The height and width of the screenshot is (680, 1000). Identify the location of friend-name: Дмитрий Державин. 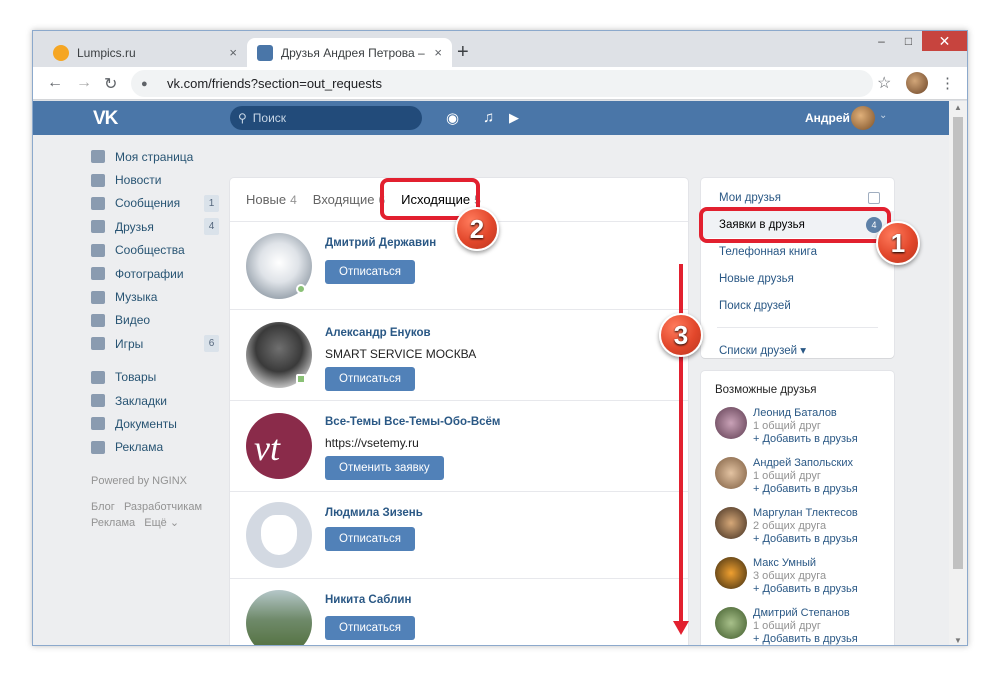
(380, 243).